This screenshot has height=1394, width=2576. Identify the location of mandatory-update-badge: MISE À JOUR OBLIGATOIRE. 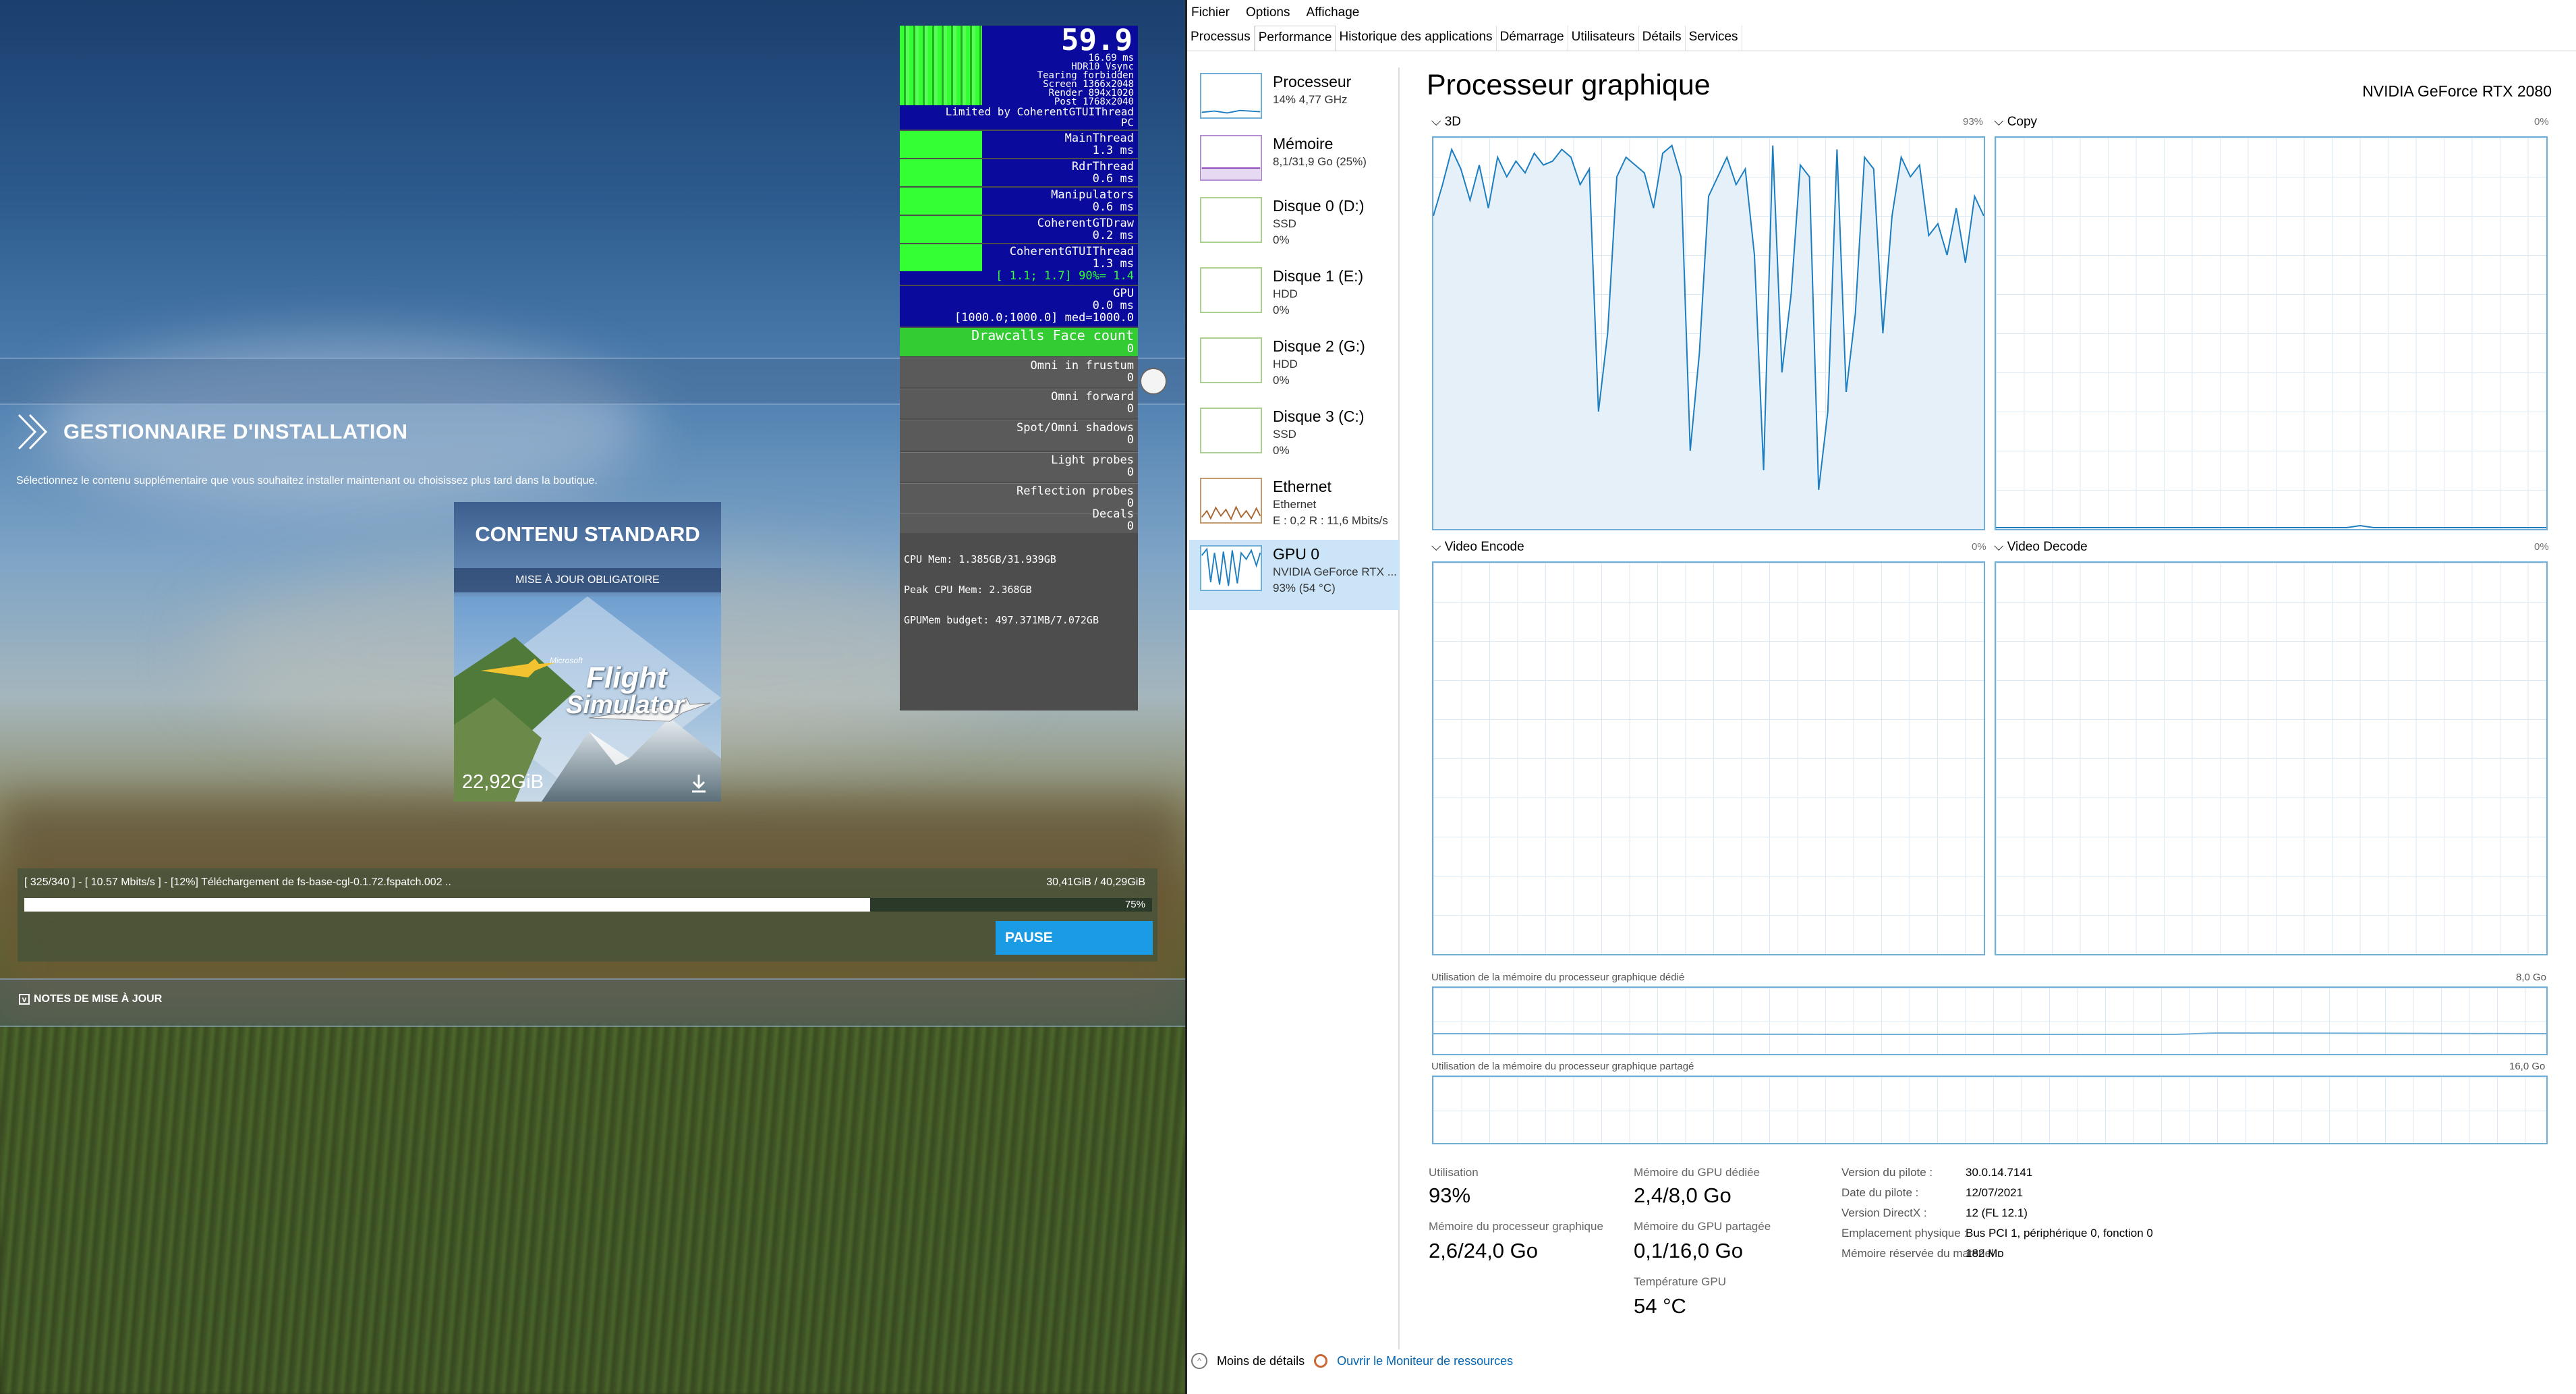
(587, 580).